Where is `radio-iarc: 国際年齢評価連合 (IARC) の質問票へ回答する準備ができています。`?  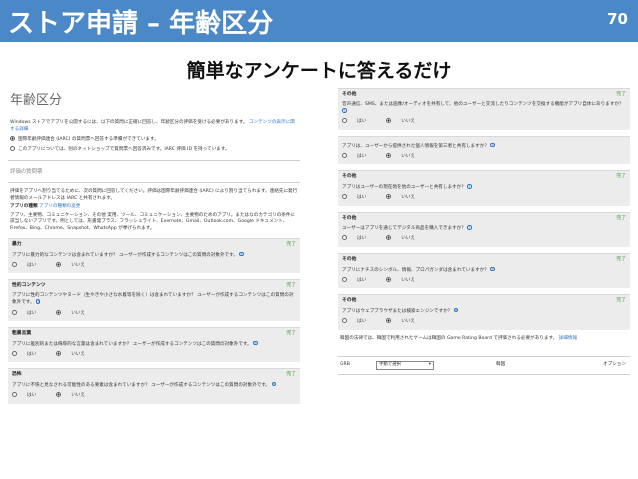
radio-iarc: 国際年齢評価連合 (IARC) の質問票へ回答する準備ができています。 is located at coordinates (155, 139).